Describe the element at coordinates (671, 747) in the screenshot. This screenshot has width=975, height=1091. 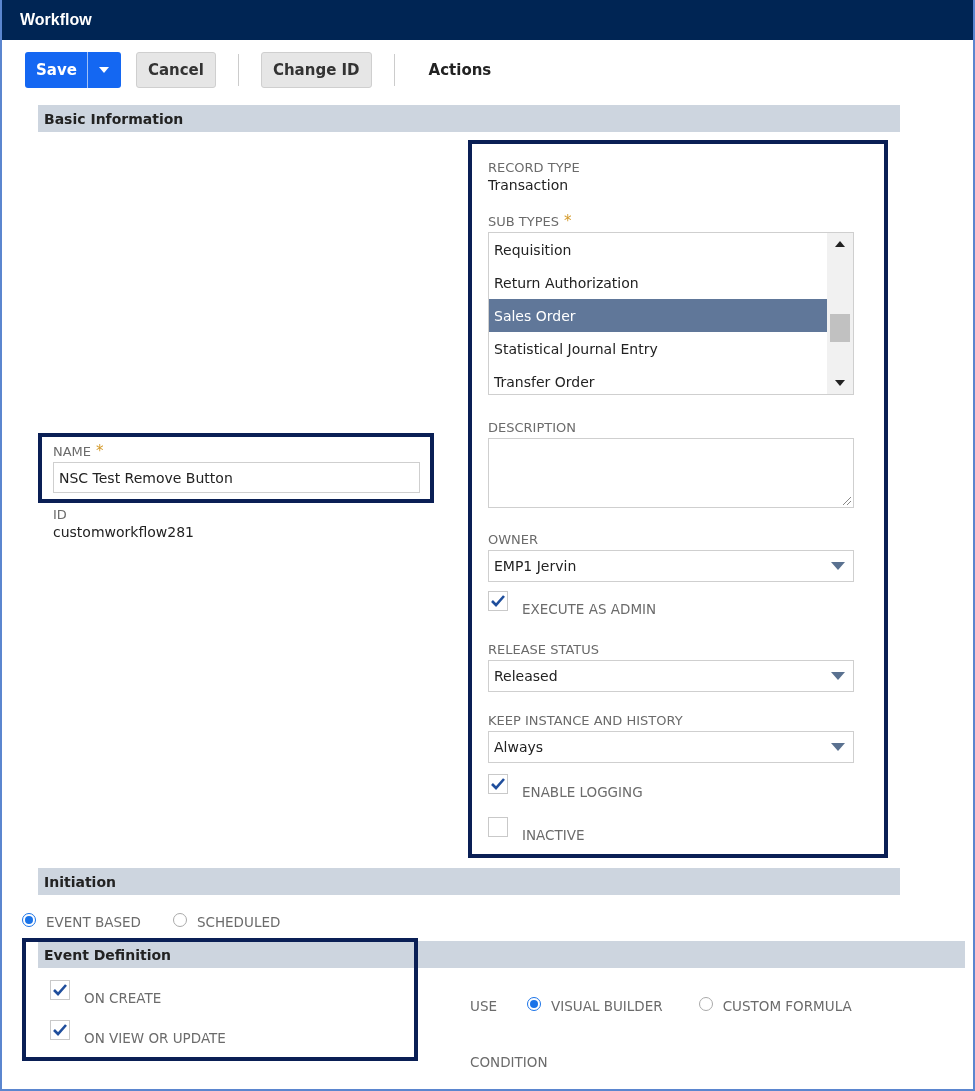
I see `dropdown: Always` at that location.